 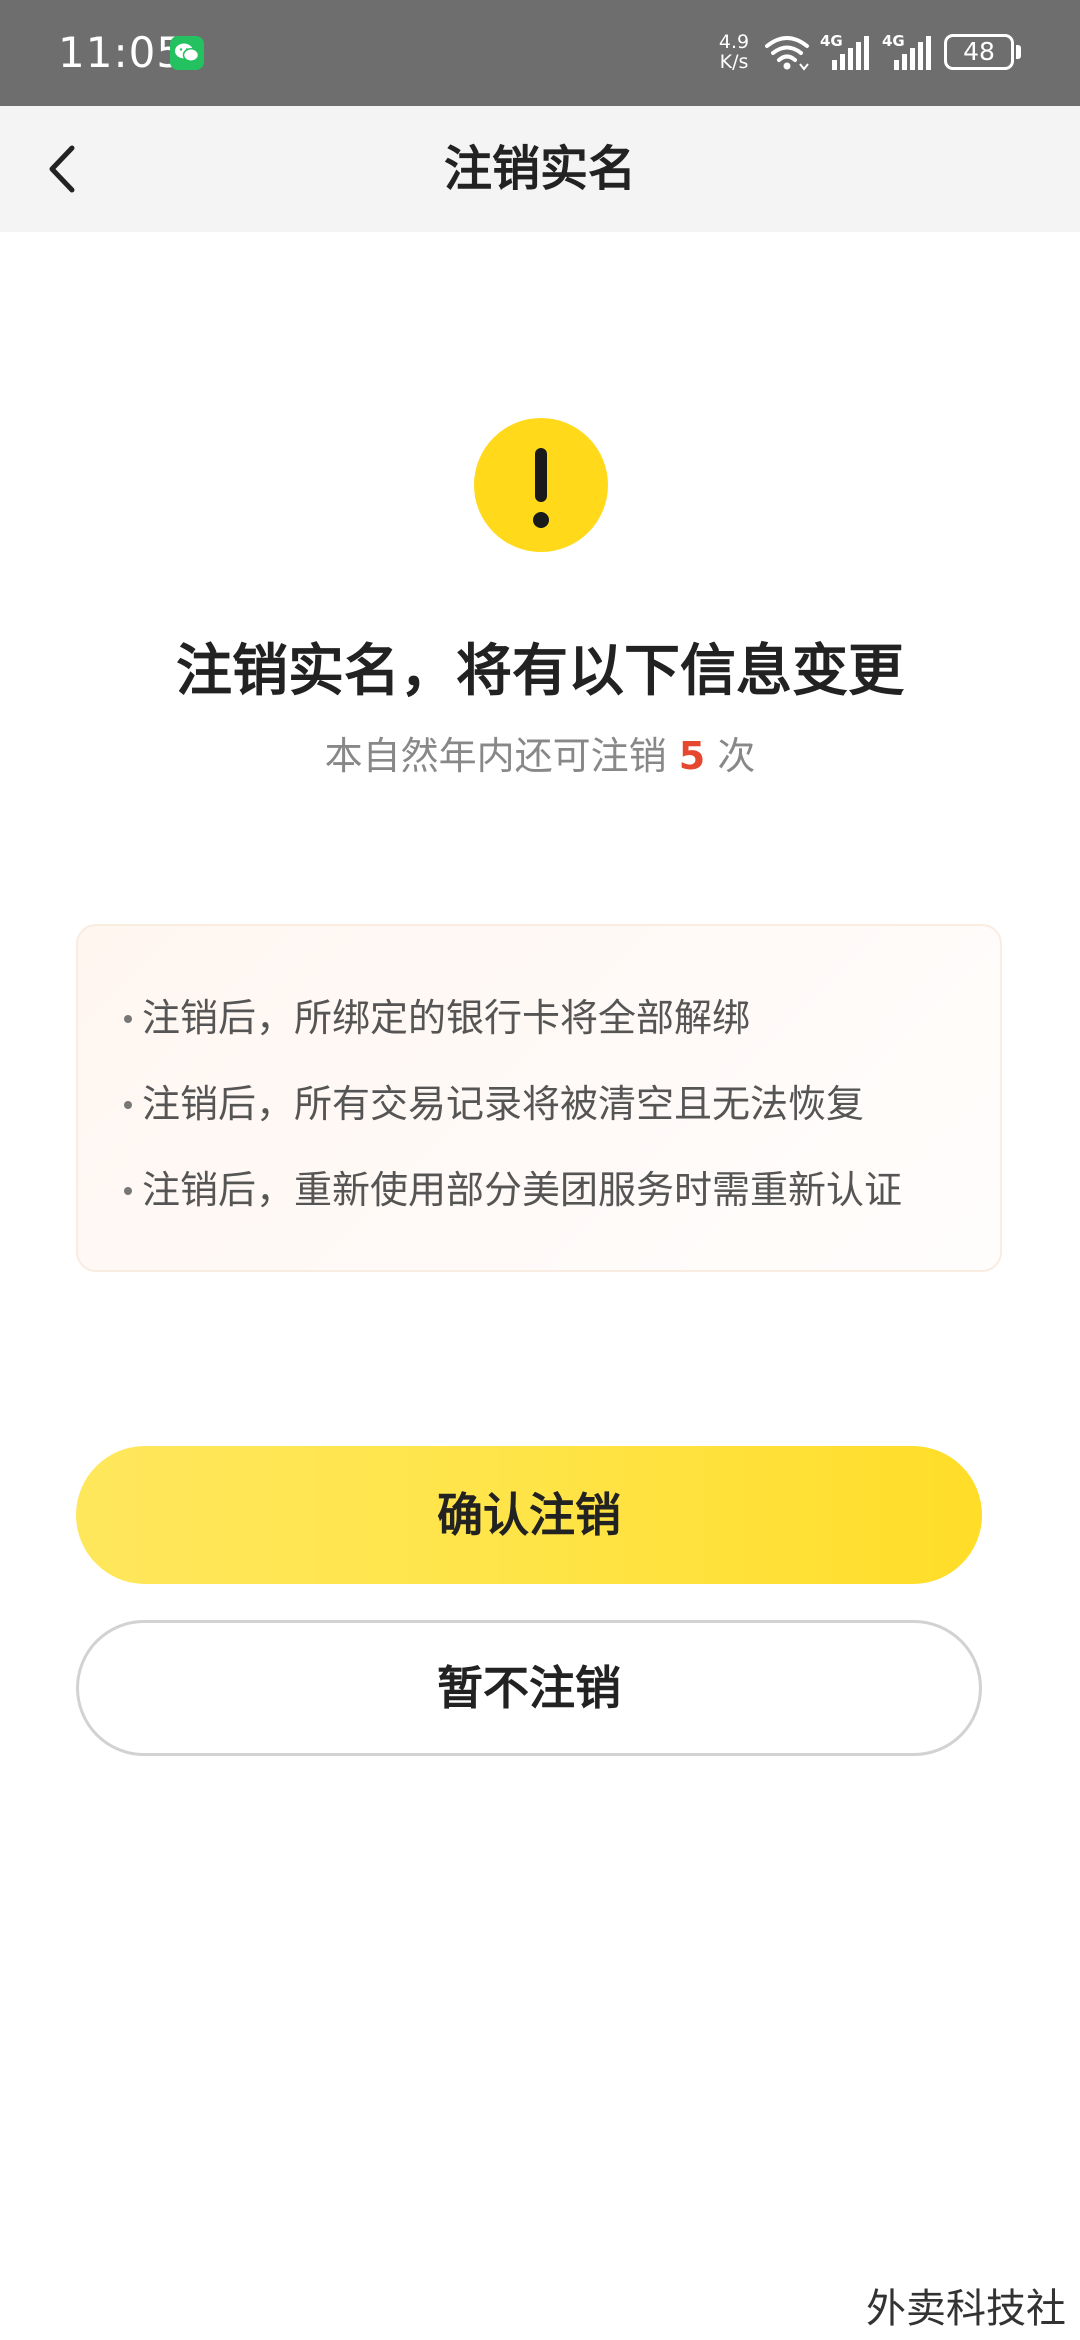 I want to click on remaining-prefix: 本自然年内还可注销, so click(x=495, y=756).